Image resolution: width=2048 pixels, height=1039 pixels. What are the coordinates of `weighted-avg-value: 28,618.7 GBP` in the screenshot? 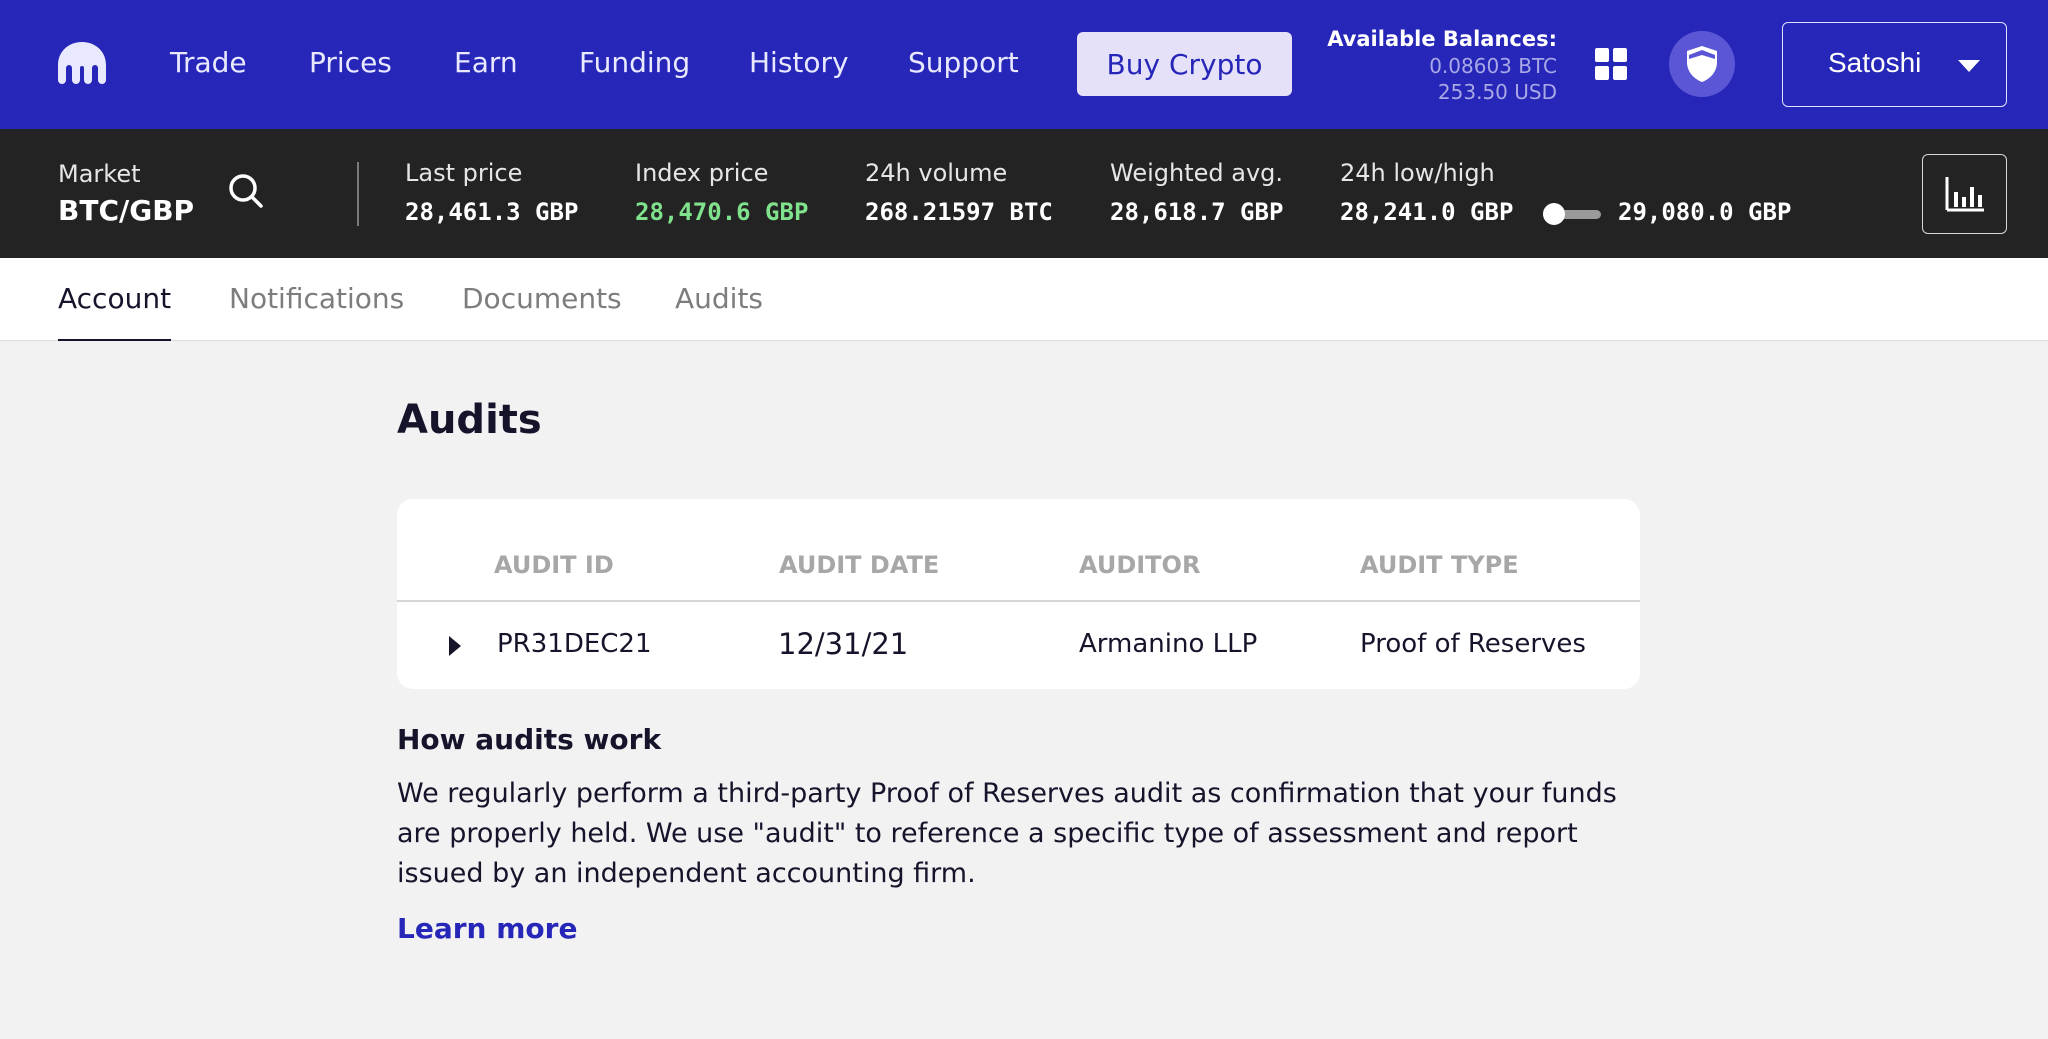 It's located at (1197, 212).